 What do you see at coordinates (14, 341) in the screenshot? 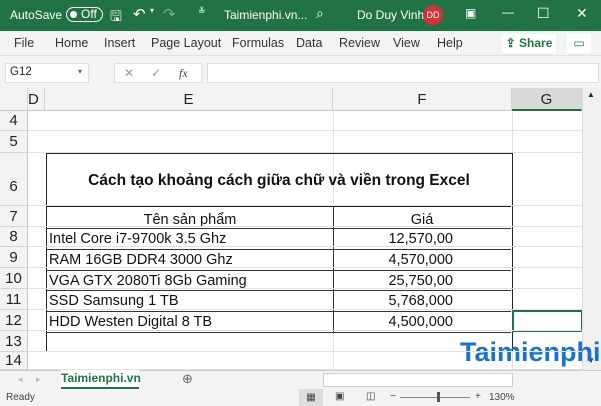
I see `row-header: 13` at bounding box center [14, 341].